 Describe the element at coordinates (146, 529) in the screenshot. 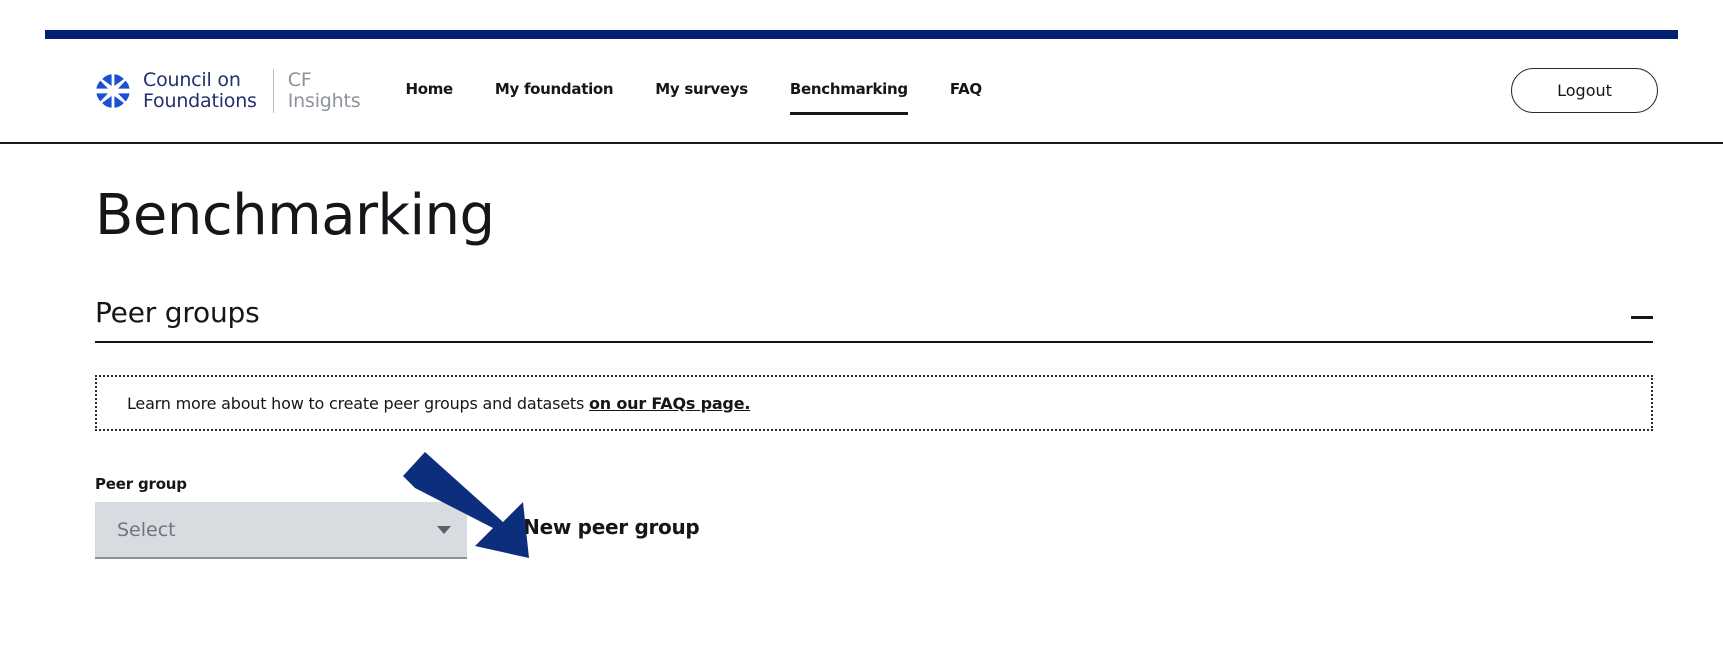

I see `peer-group-select-value: Select` at that location.